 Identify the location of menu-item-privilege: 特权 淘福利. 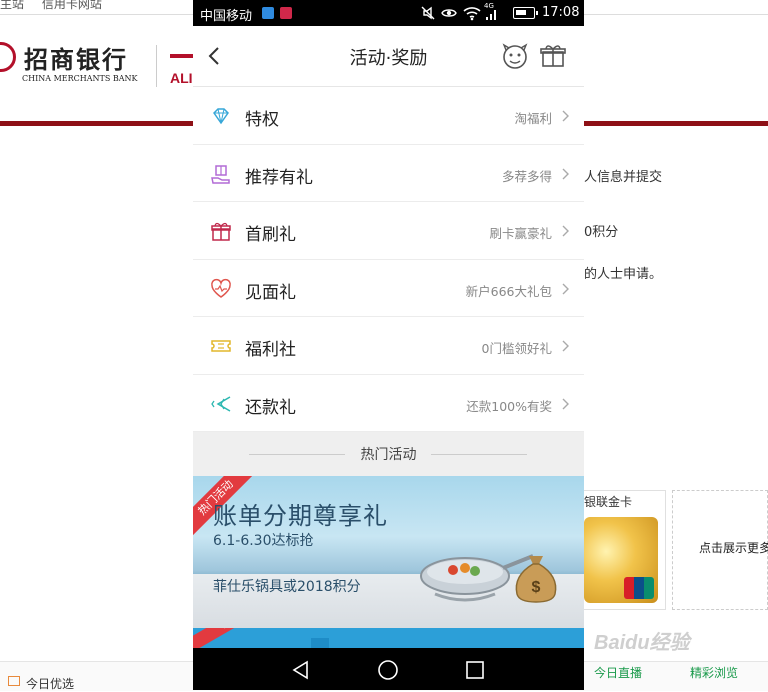
(388, 116).